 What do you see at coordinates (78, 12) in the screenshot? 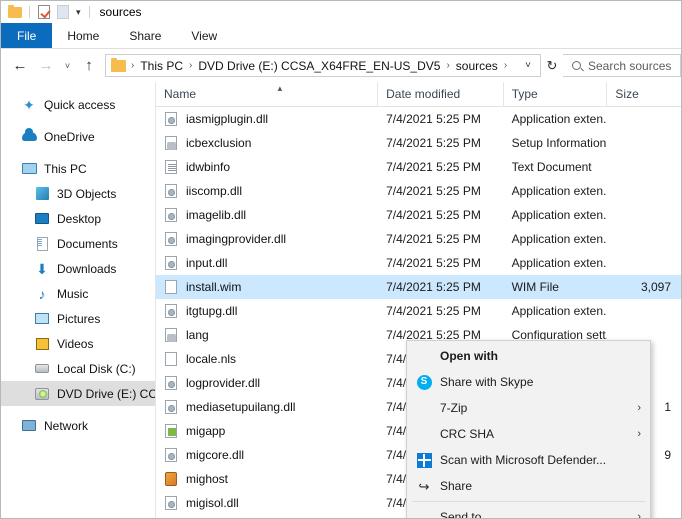
I see `chevron-down-icon: ▾` at bounding box center [78, 12].